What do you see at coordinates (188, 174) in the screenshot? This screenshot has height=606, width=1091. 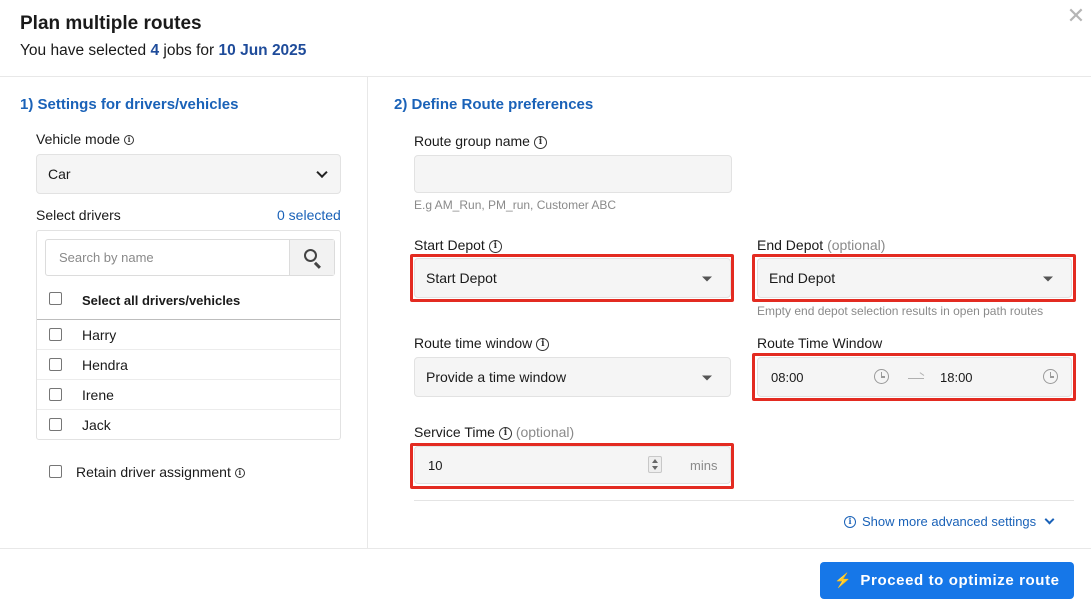 I see `vehicle-mode-select: Car` at bounding box center [188, 174].